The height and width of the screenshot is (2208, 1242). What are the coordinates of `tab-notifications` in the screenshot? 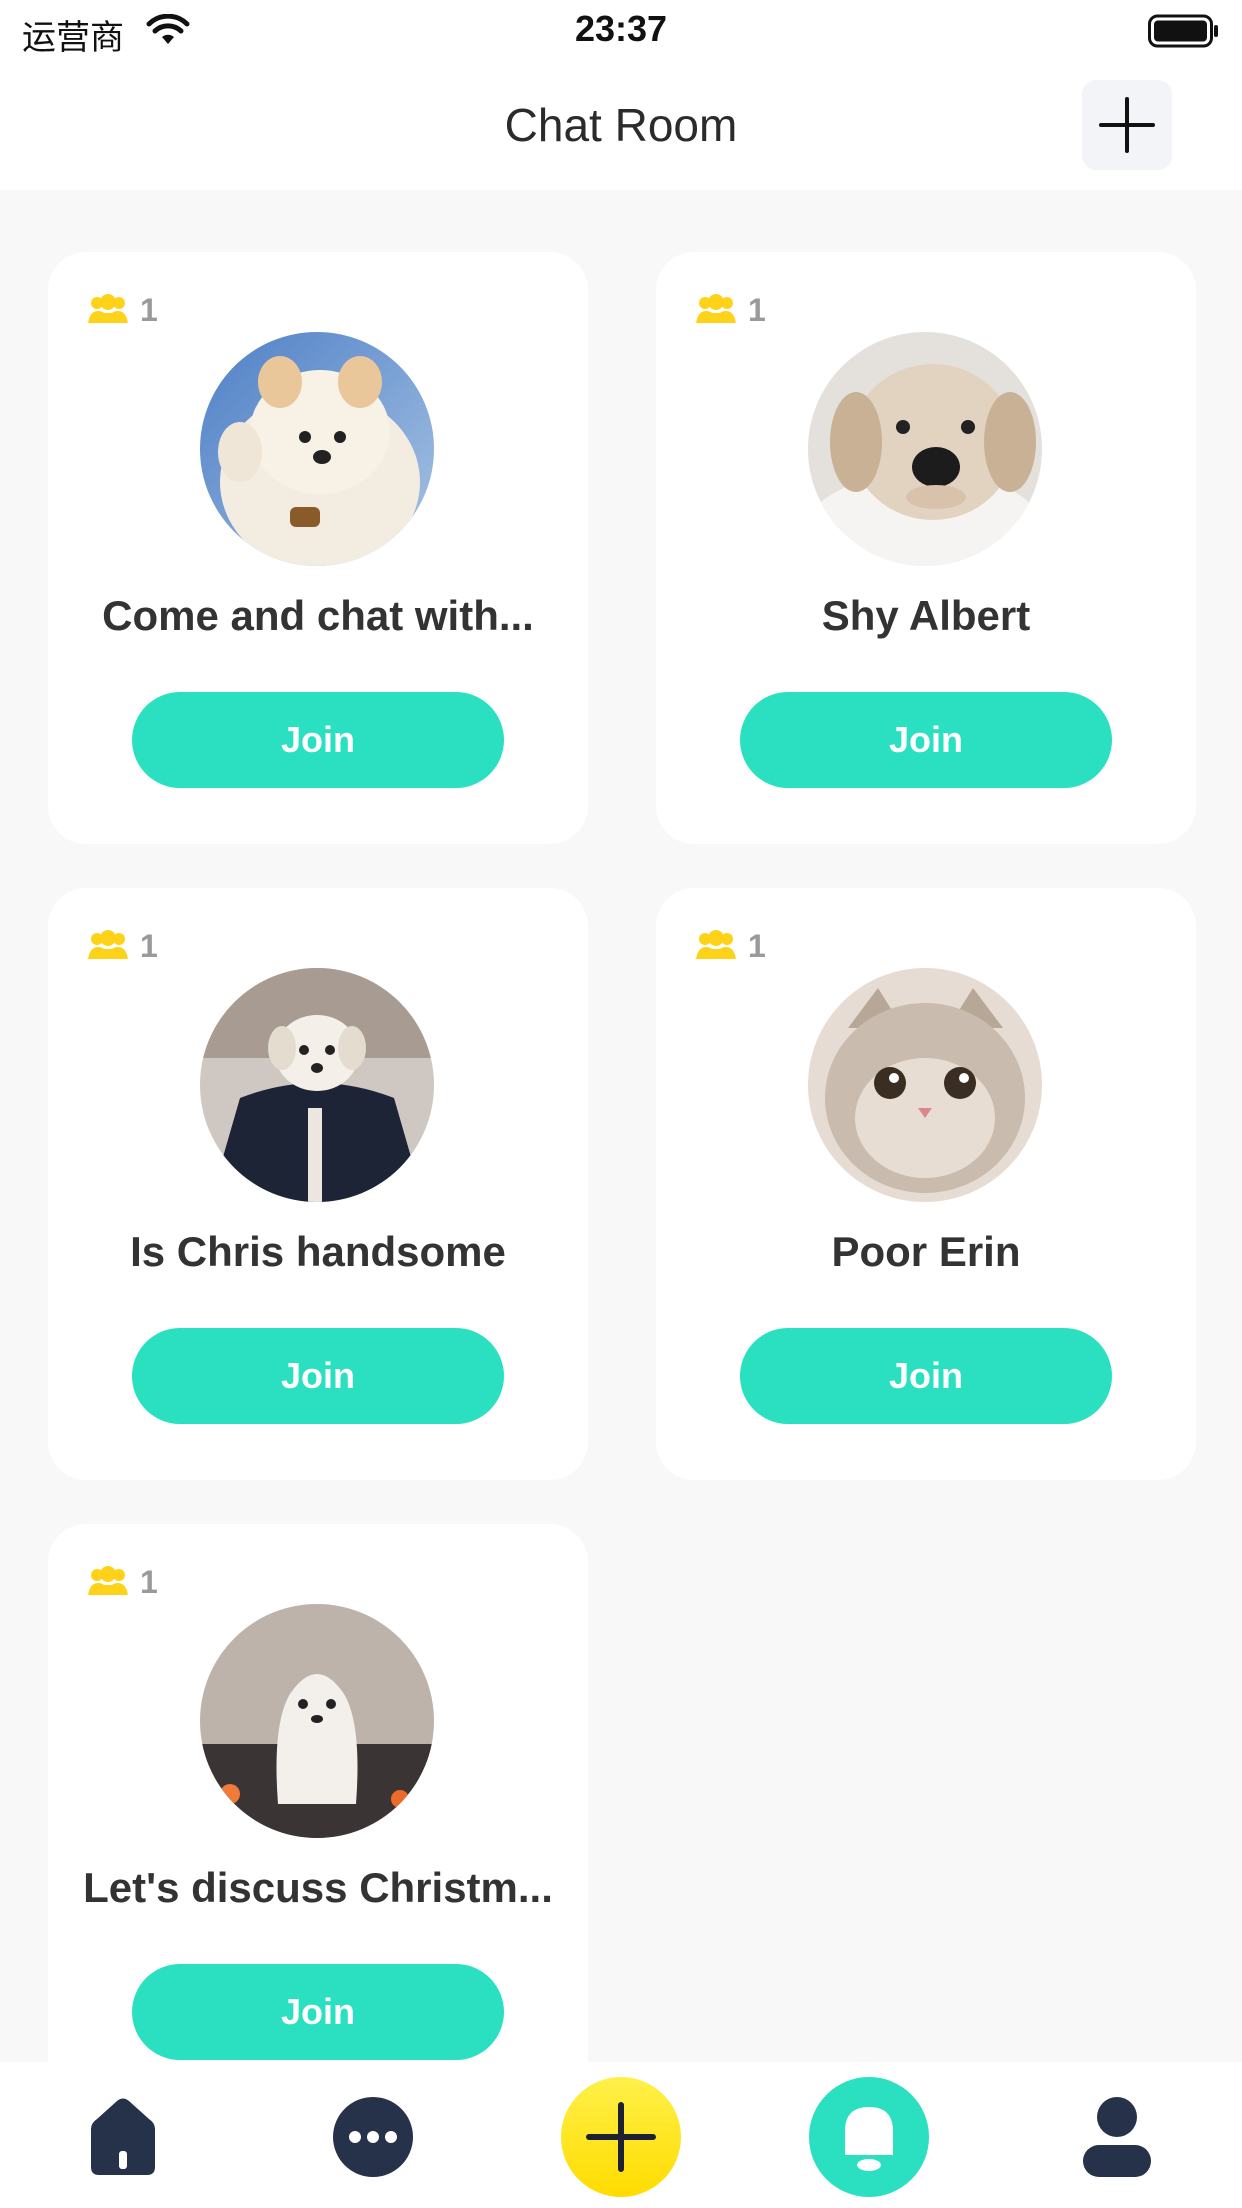 It's located at (869, 2137).